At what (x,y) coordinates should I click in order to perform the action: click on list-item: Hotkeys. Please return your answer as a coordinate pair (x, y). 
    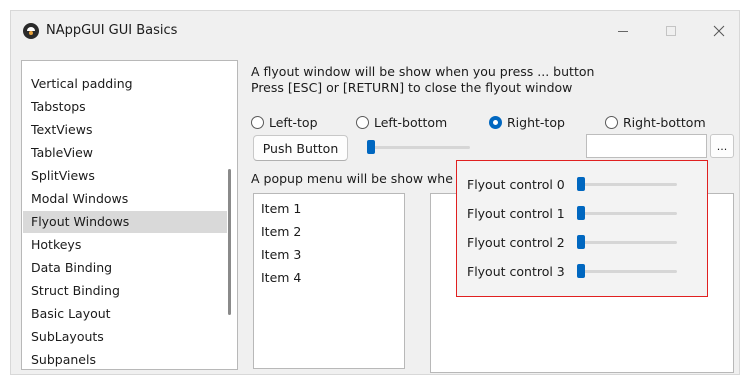
    Looking at the image, I should click on (125, 245).